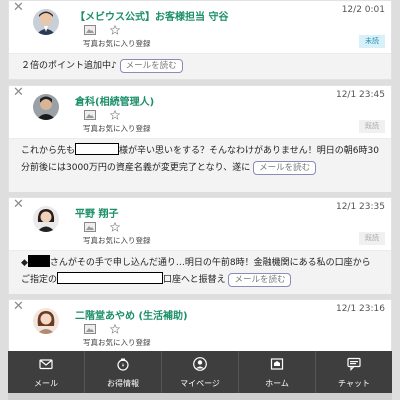  What do you see at coordinates (46, 372) in the screenshot?
I see `tab-mail: メール` at bounding box center [46, 372].